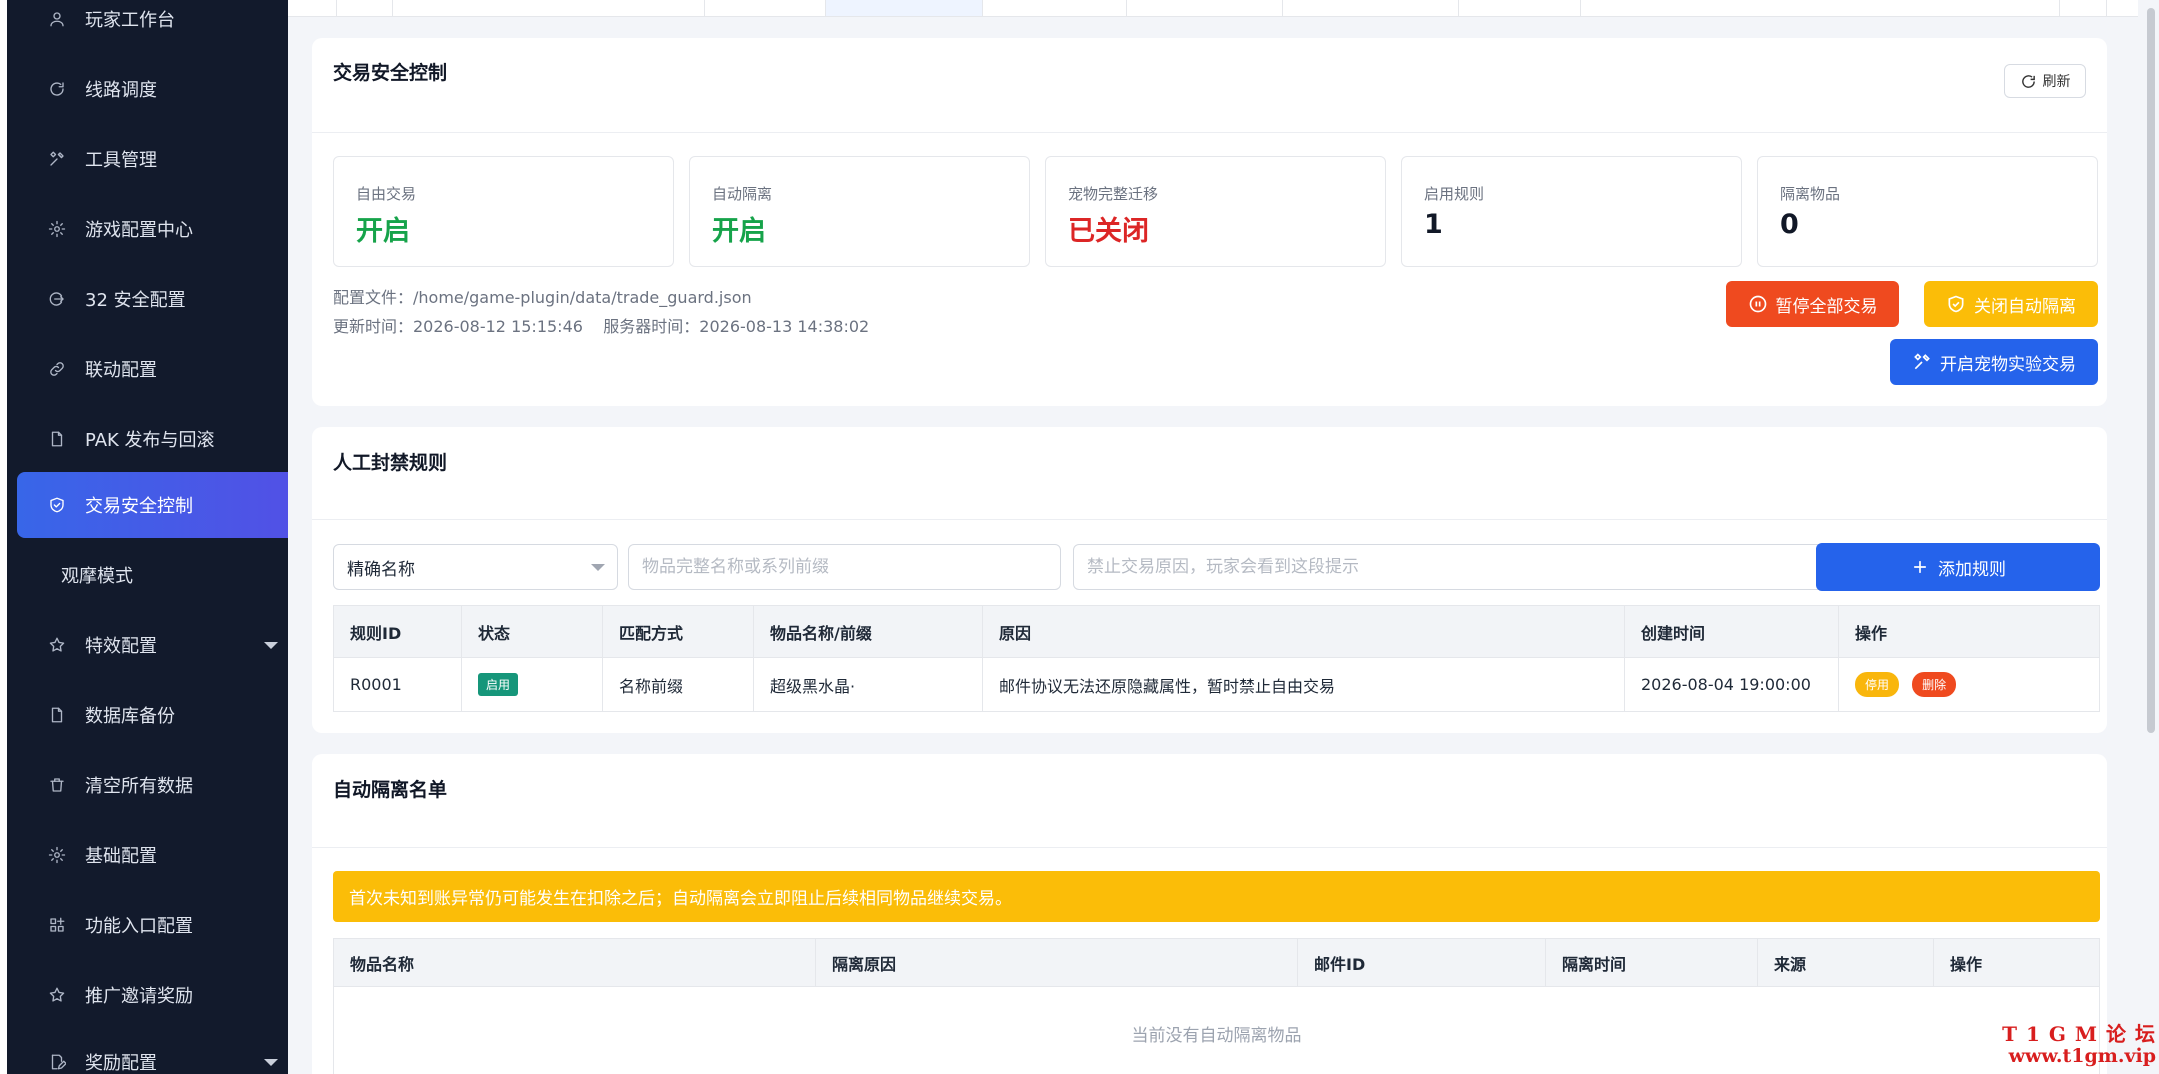 The image size is (2159, 1074). I want to click on sidebar-item-game-config-center: 游戏配置中心, so click(152, 229).